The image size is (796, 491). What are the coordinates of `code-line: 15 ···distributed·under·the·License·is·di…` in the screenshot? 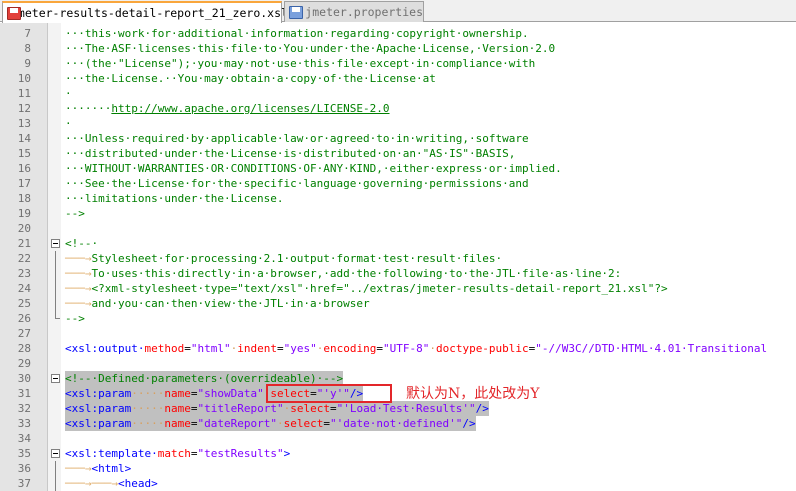 It's located at (398, 153).